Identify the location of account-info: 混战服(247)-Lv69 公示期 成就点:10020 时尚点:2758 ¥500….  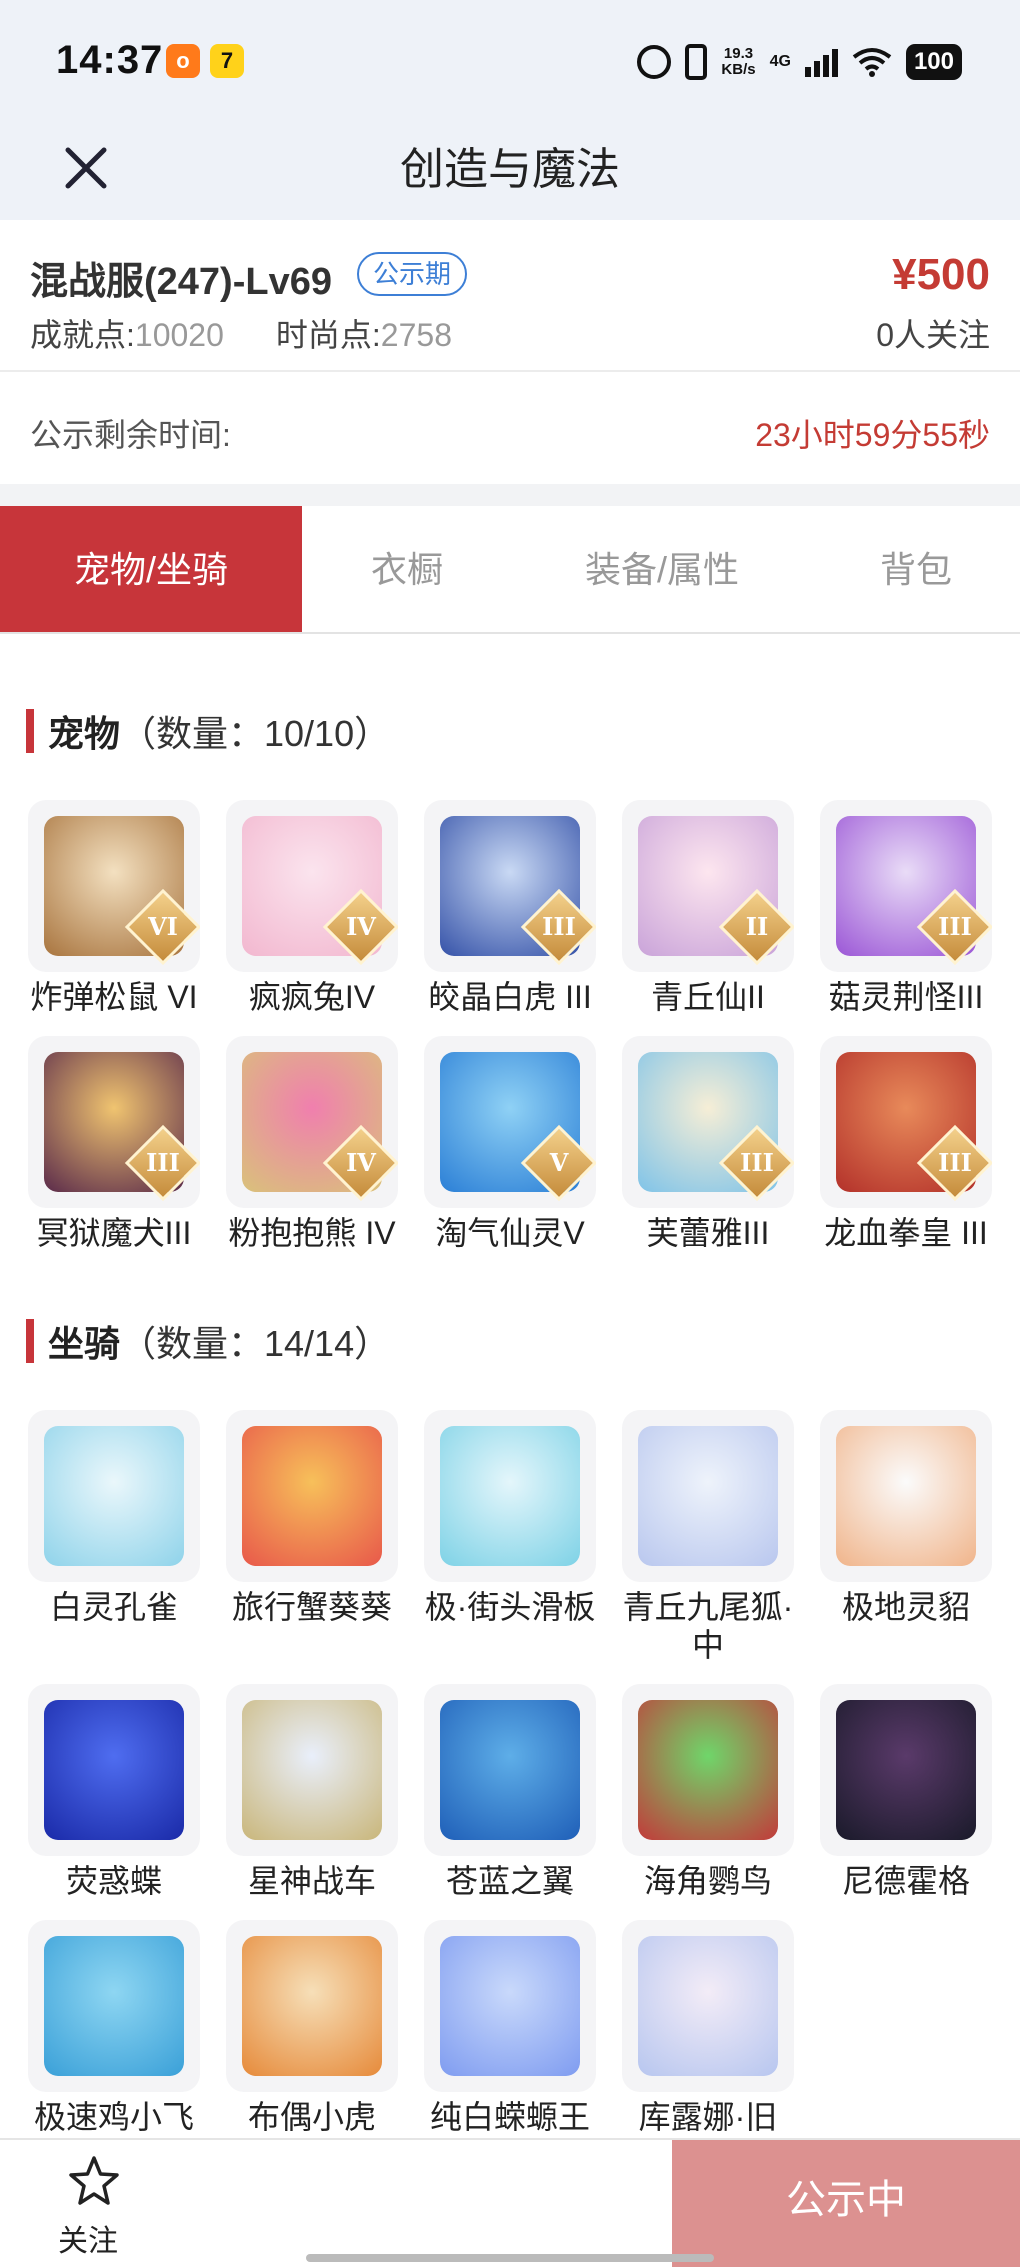
(510, 296).